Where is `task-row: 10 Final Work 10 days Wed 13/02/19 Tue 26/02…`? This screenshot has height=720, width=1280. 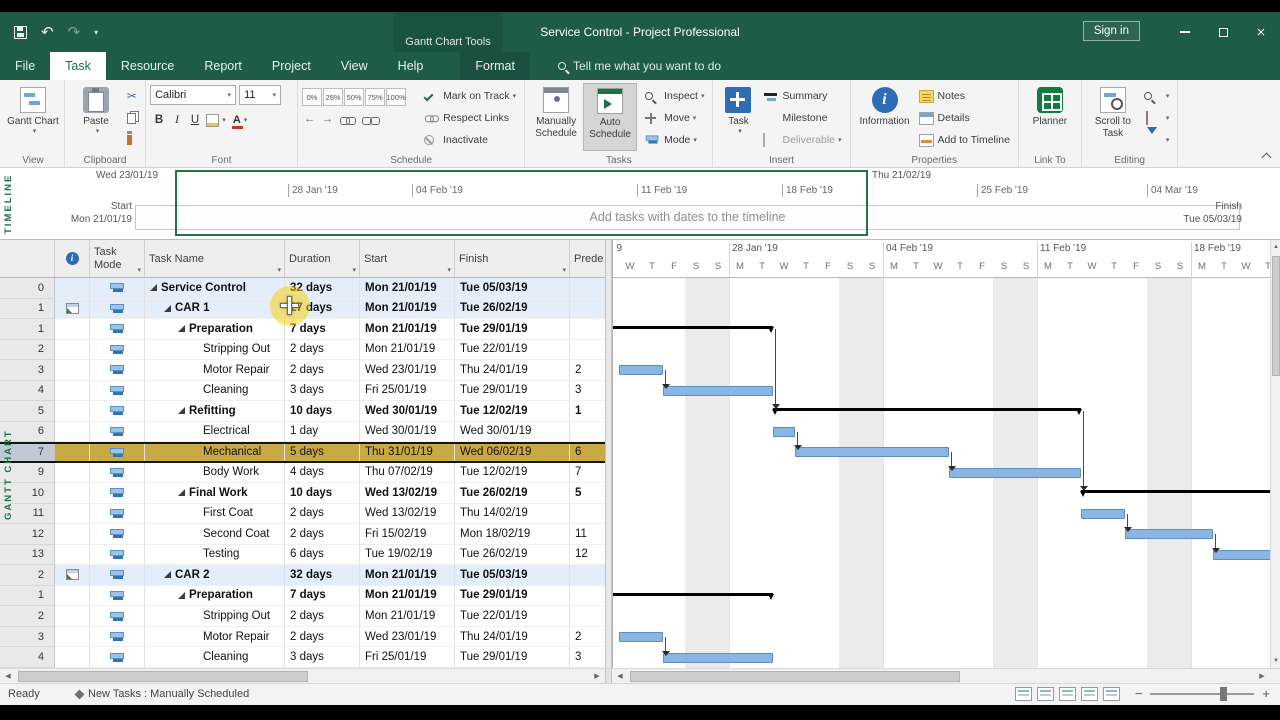 task-row: 10 Final Work 10 days Wed 13/02/19 Tue 26/02… is located at coordinates (302, 493).